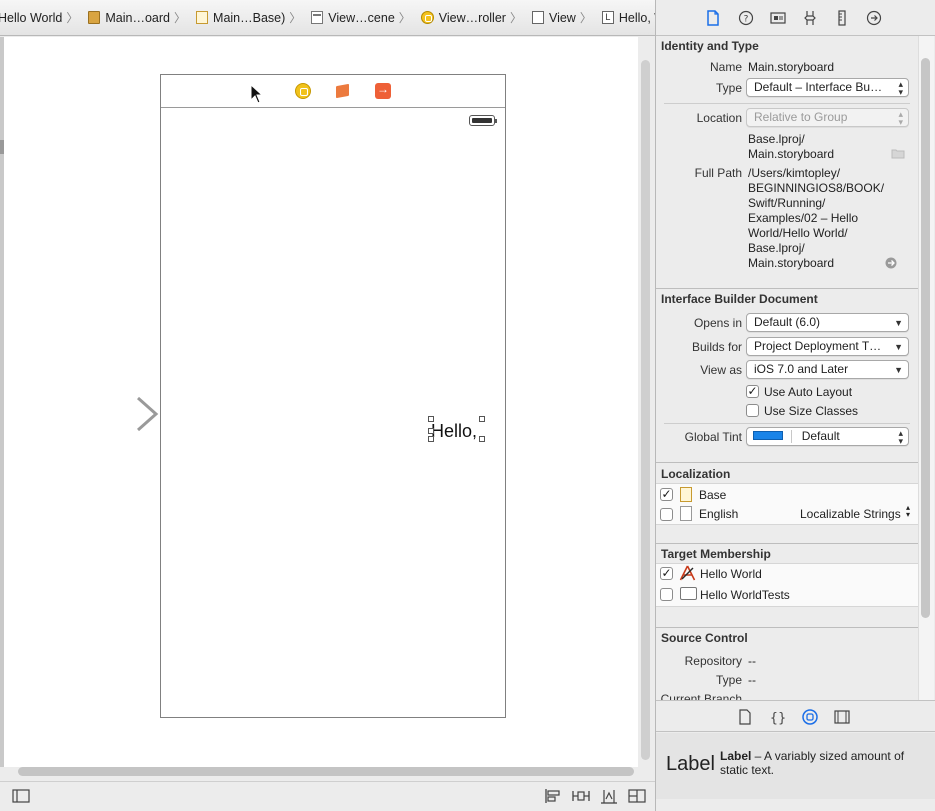  I want to click on localization-base-checkbox: ✓, so click(666, 494).